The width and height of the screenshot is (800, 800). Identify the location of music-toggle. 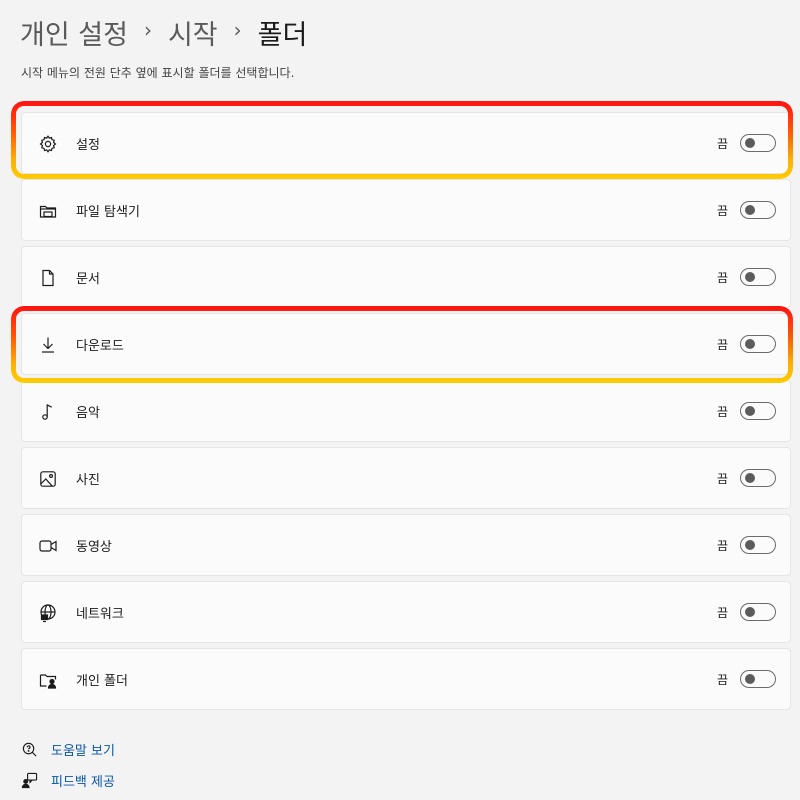
(758, 411).